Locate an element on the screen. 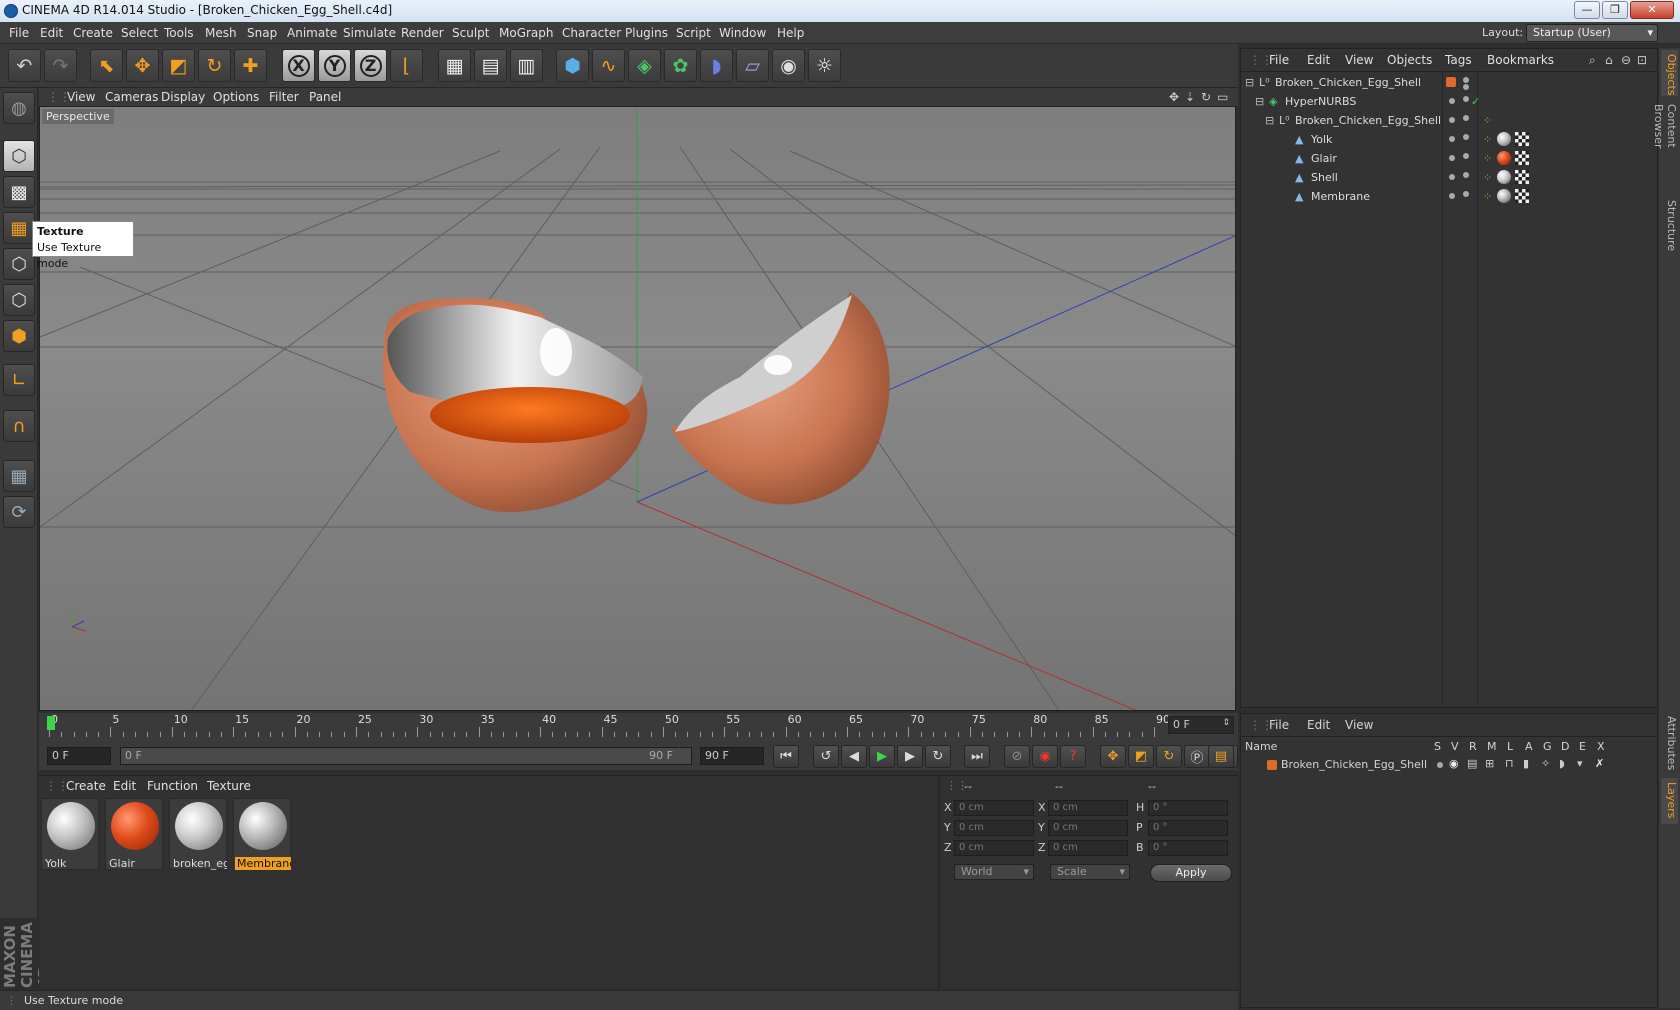  key-parameter-button: Ⓟ is located at coordinates (1197, 756).